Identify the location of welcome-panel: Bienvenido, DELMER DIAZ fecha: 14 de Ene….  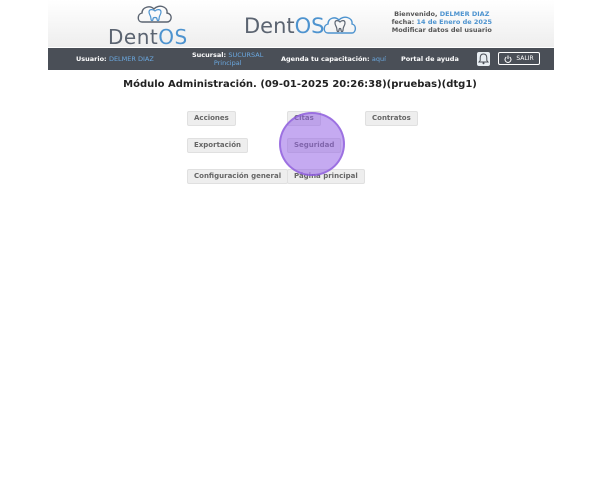
(441, 22).